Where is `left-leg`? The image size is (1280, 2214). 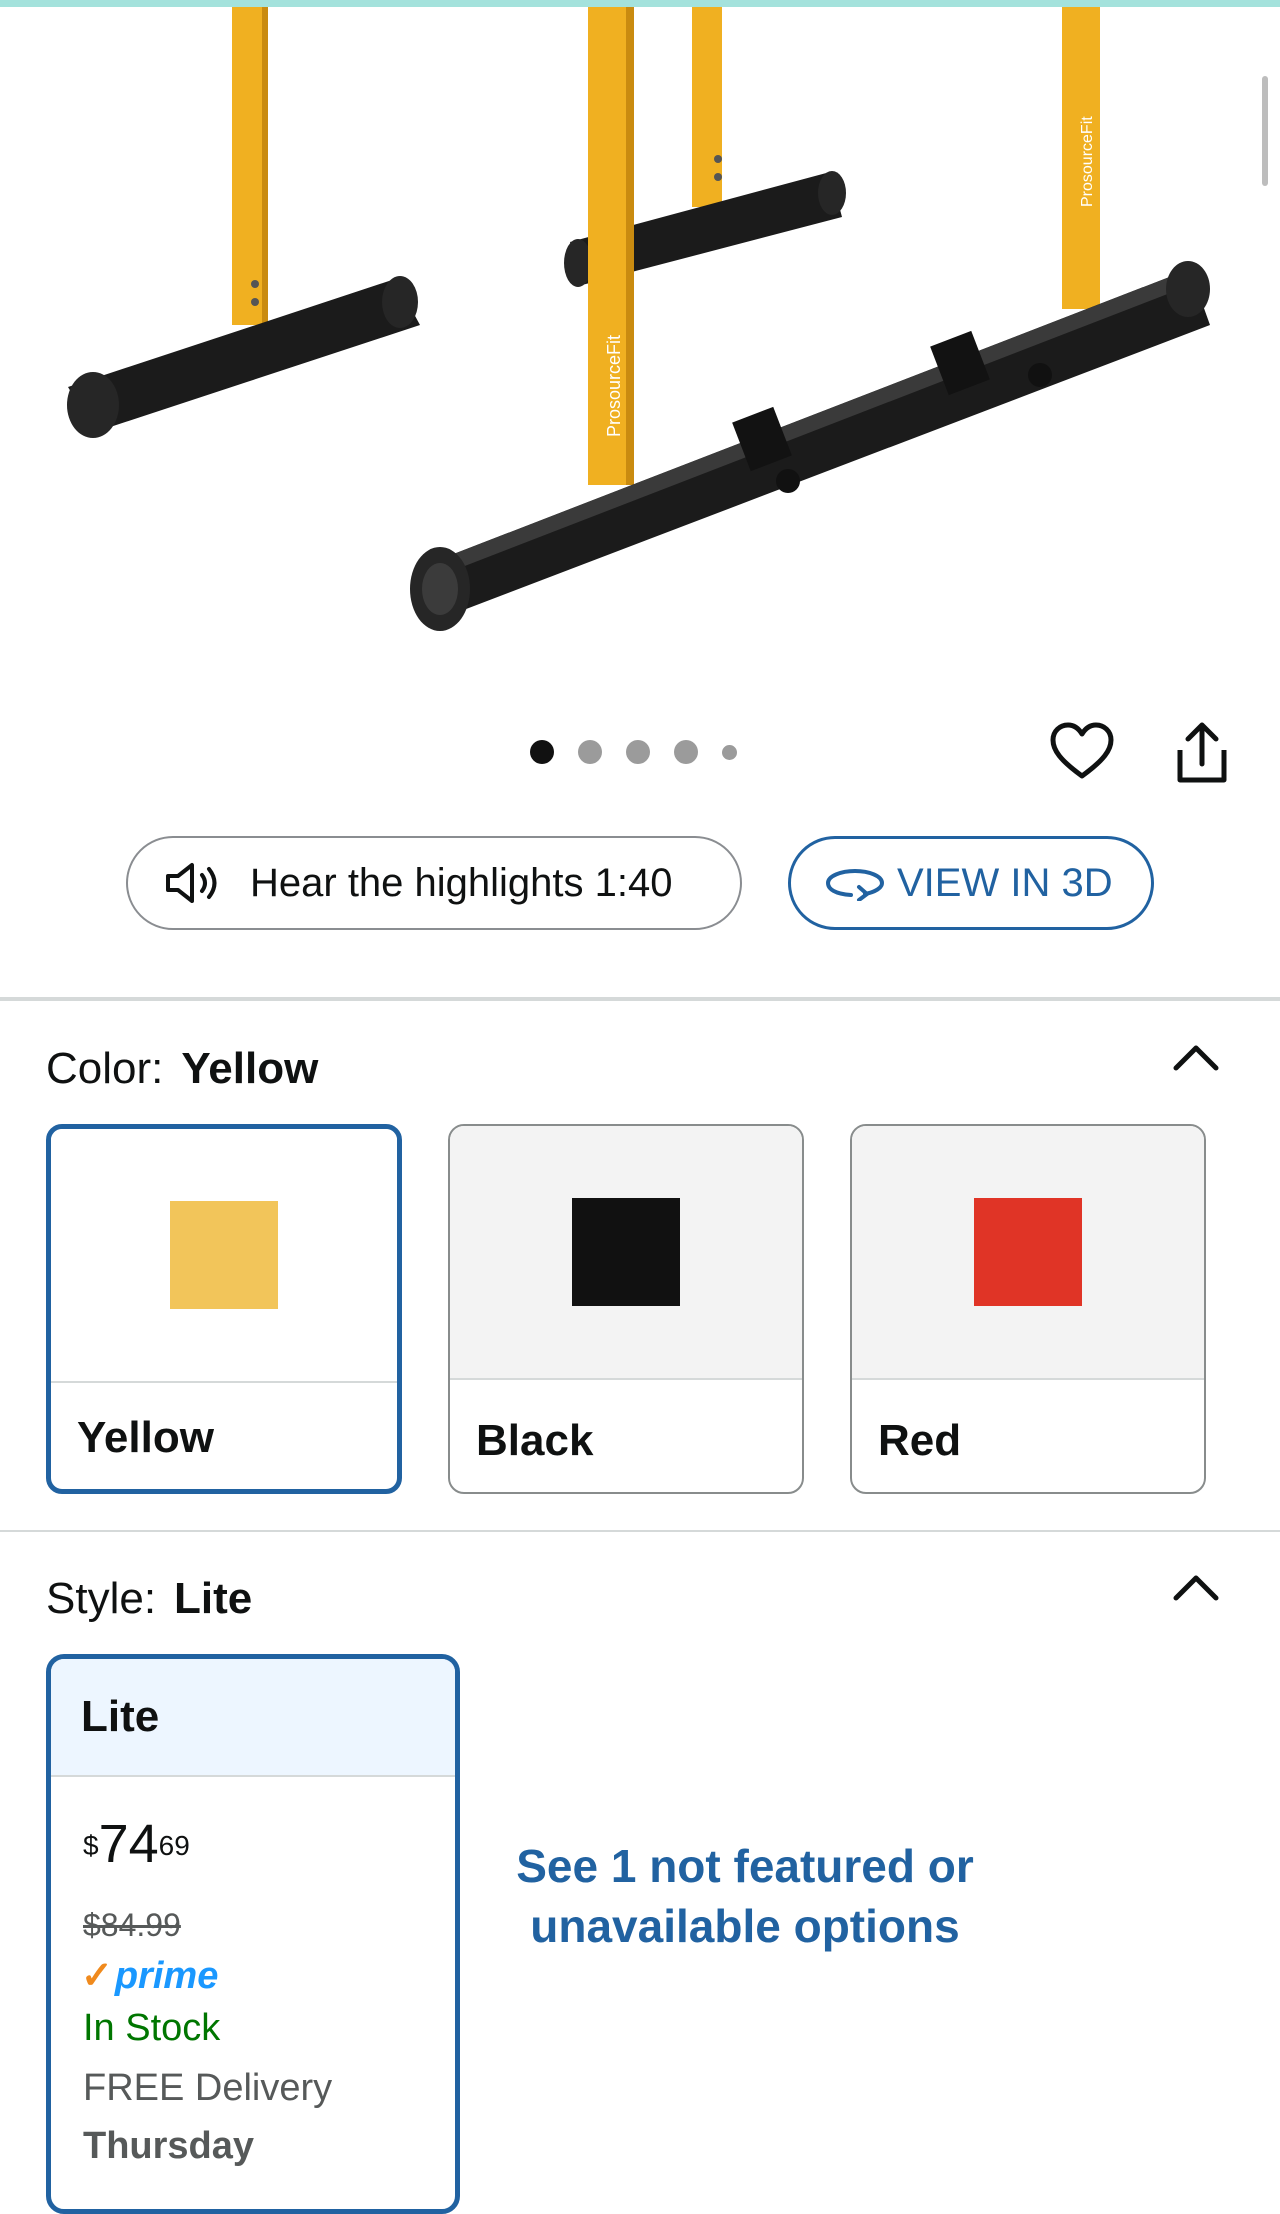 left-leg is located at coordinates (243, 222).